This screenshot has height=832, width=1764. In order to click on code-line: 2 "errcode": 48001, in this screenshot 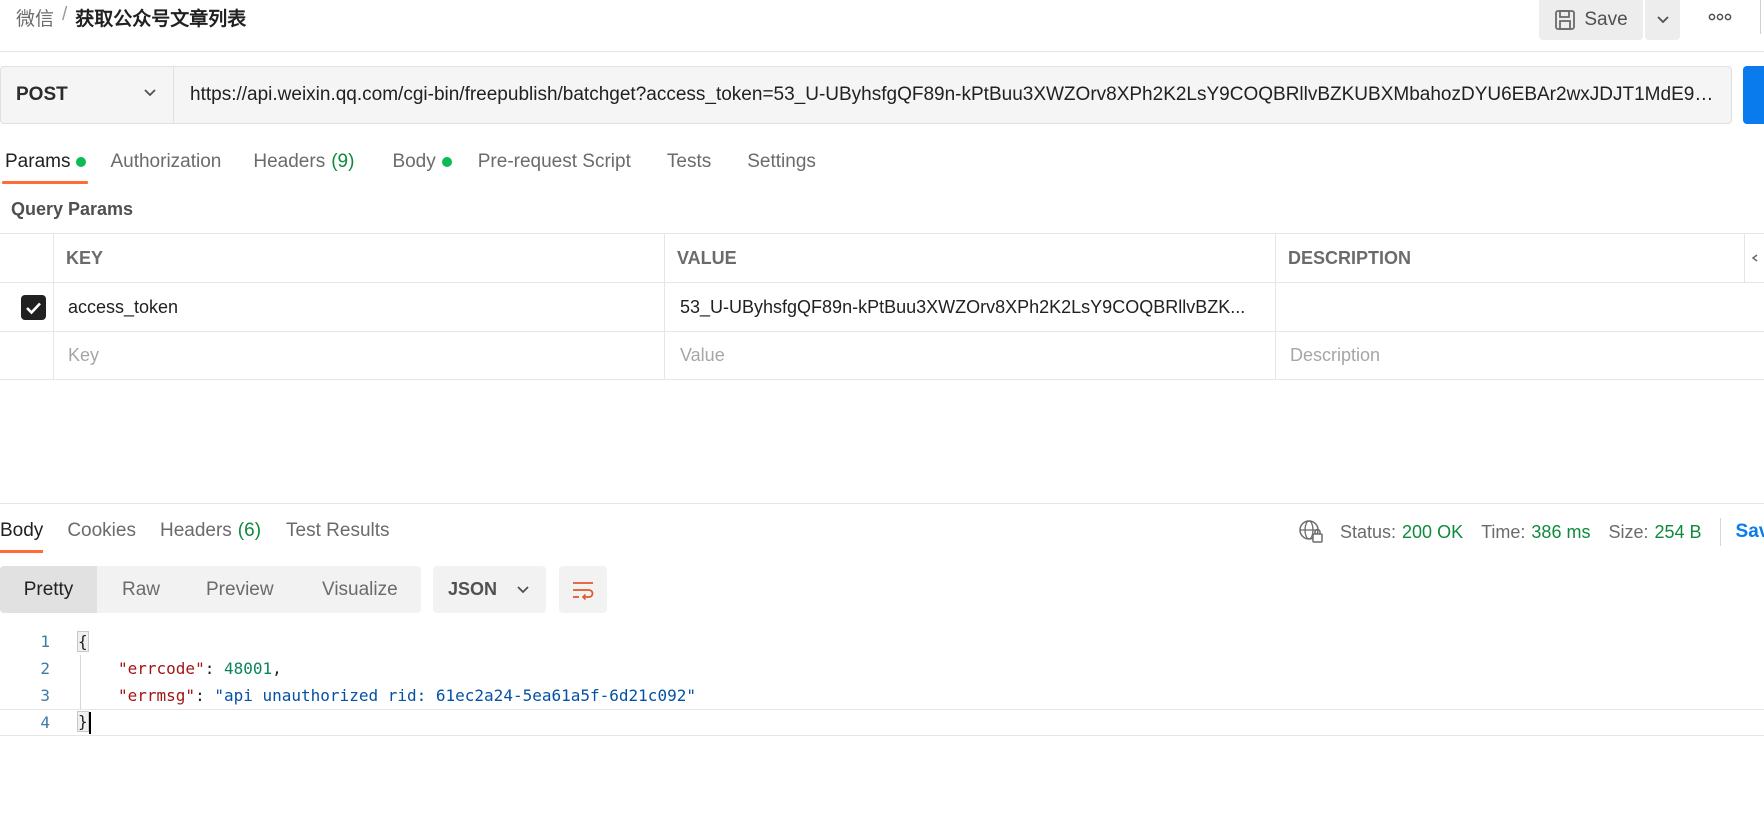, I will do `click(882, 668)`.